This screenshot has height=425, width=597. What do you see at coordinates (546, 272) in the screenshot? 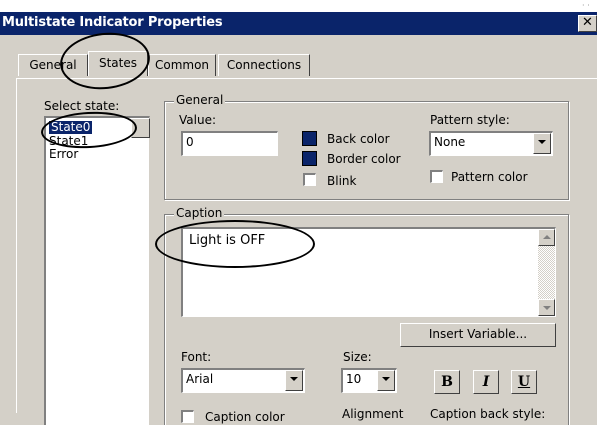
I see `caption-scrollbar` at bounding box center [546, 272].